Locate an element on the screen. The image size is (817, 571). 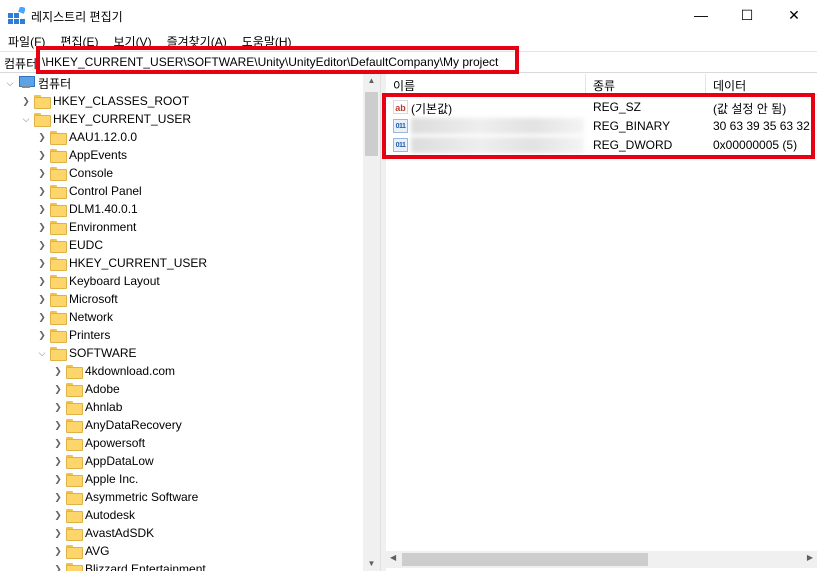
address-prefix: 컴퓨터 is located at coordinates (21, 64).